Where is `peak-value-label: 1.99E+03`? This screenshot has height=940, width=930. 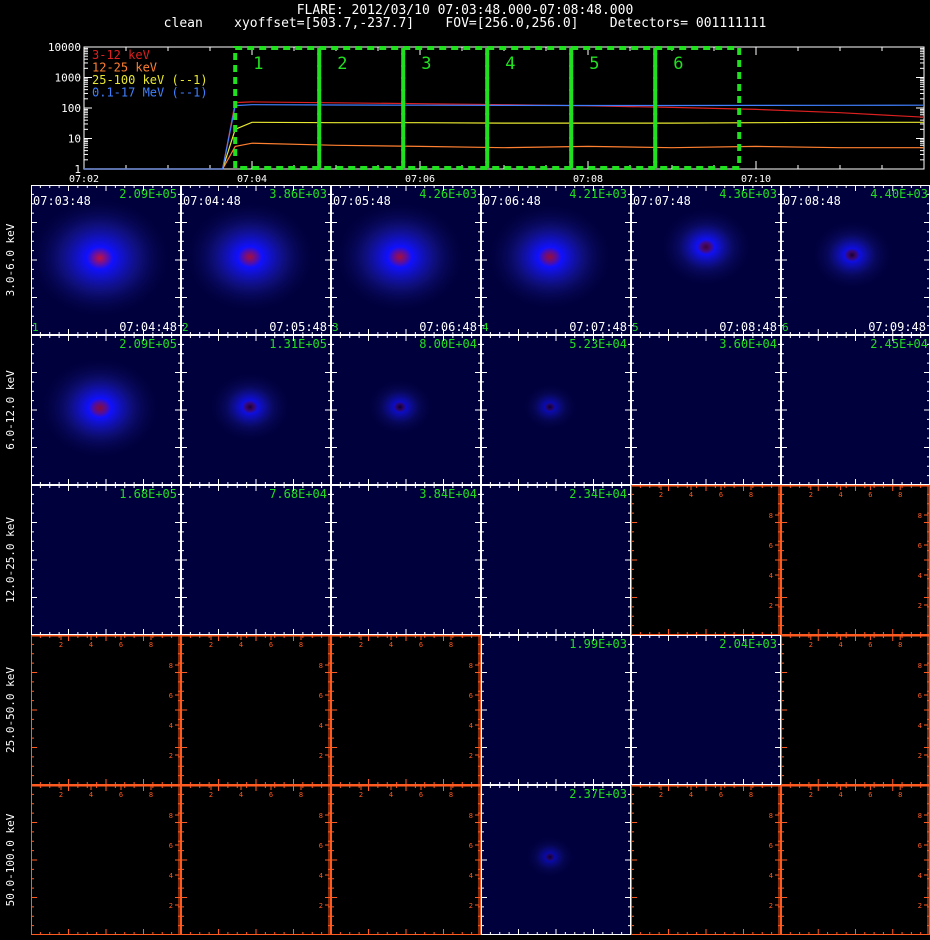 peak-value-label: 1.99E+03 is located at coordinates (598, 644).